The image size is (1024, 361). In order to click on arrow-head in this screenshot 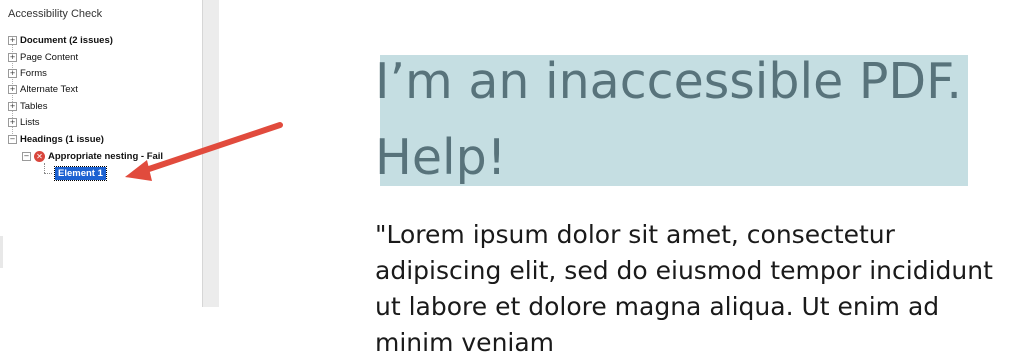, I will do `click(138, 170)`.